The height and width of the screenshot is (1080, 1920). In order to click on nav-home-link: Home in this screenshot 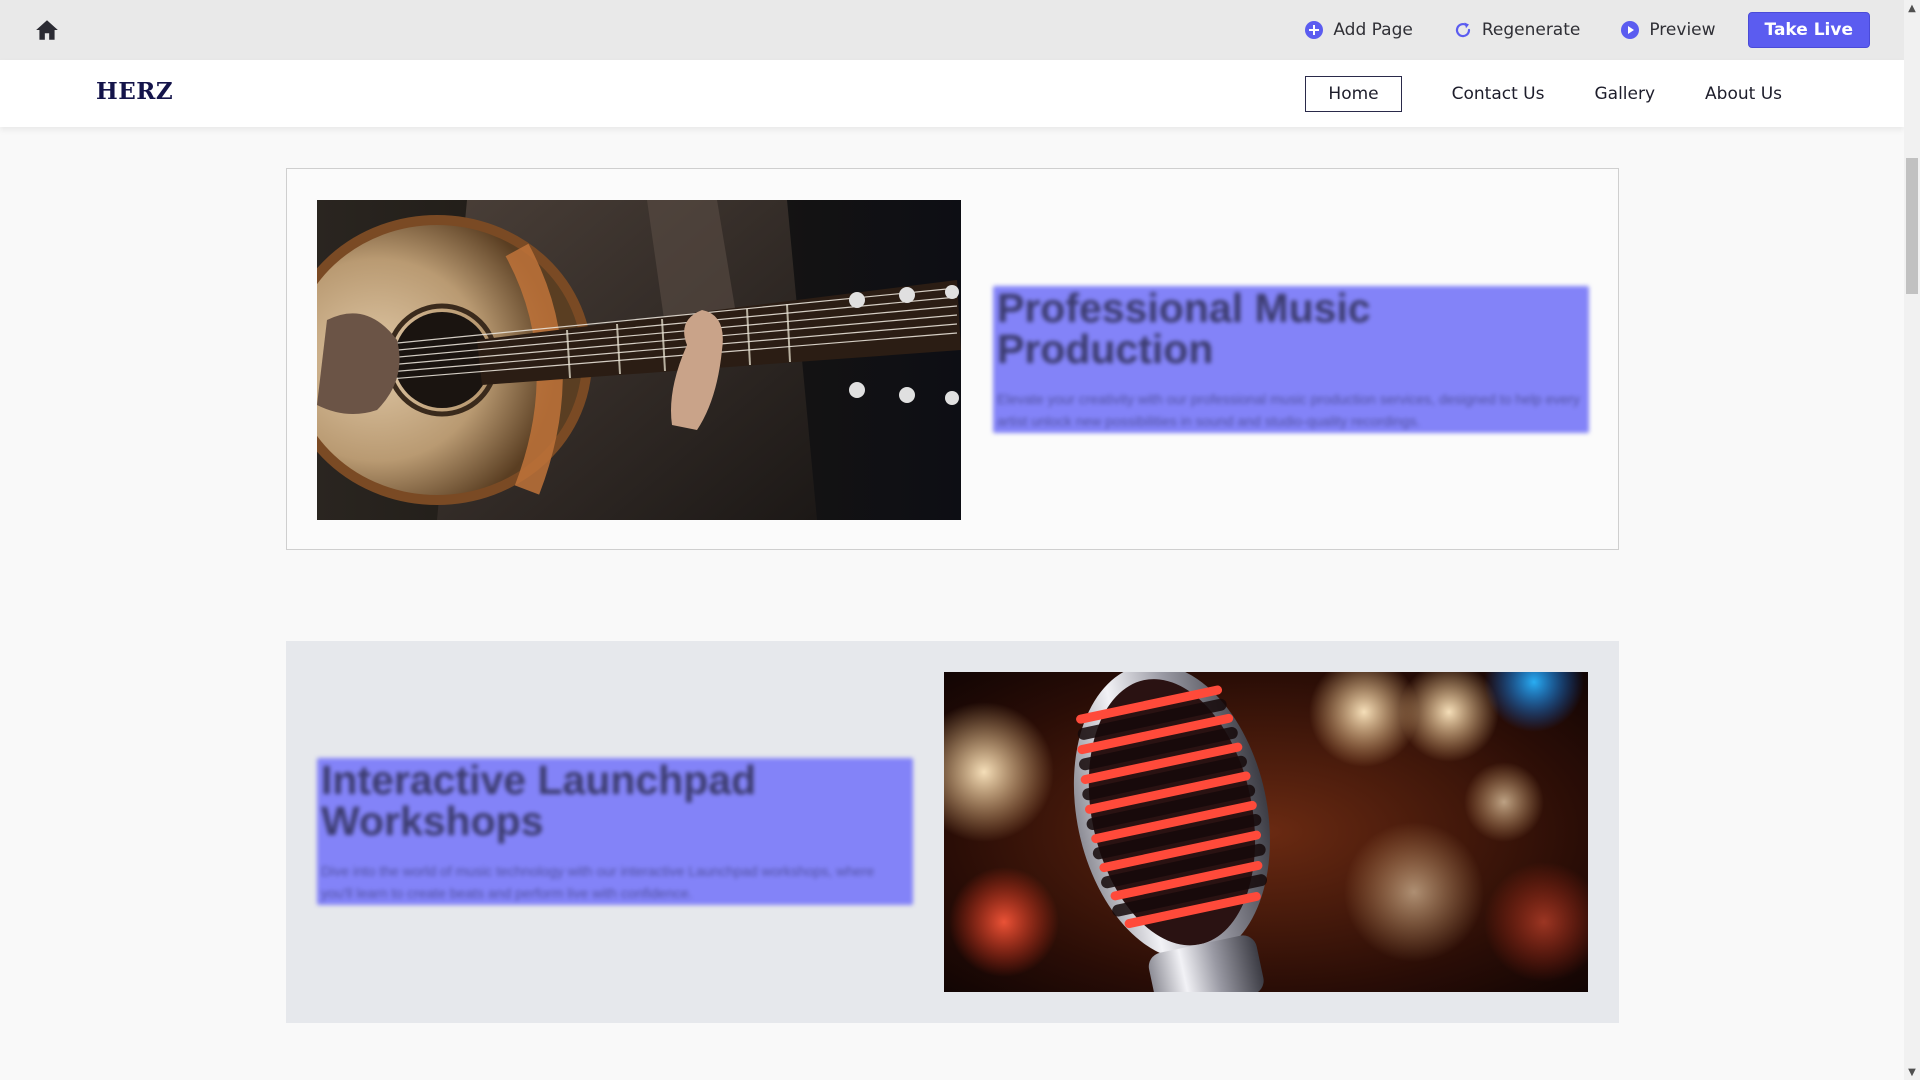, I will do `click(1353, 94)`.